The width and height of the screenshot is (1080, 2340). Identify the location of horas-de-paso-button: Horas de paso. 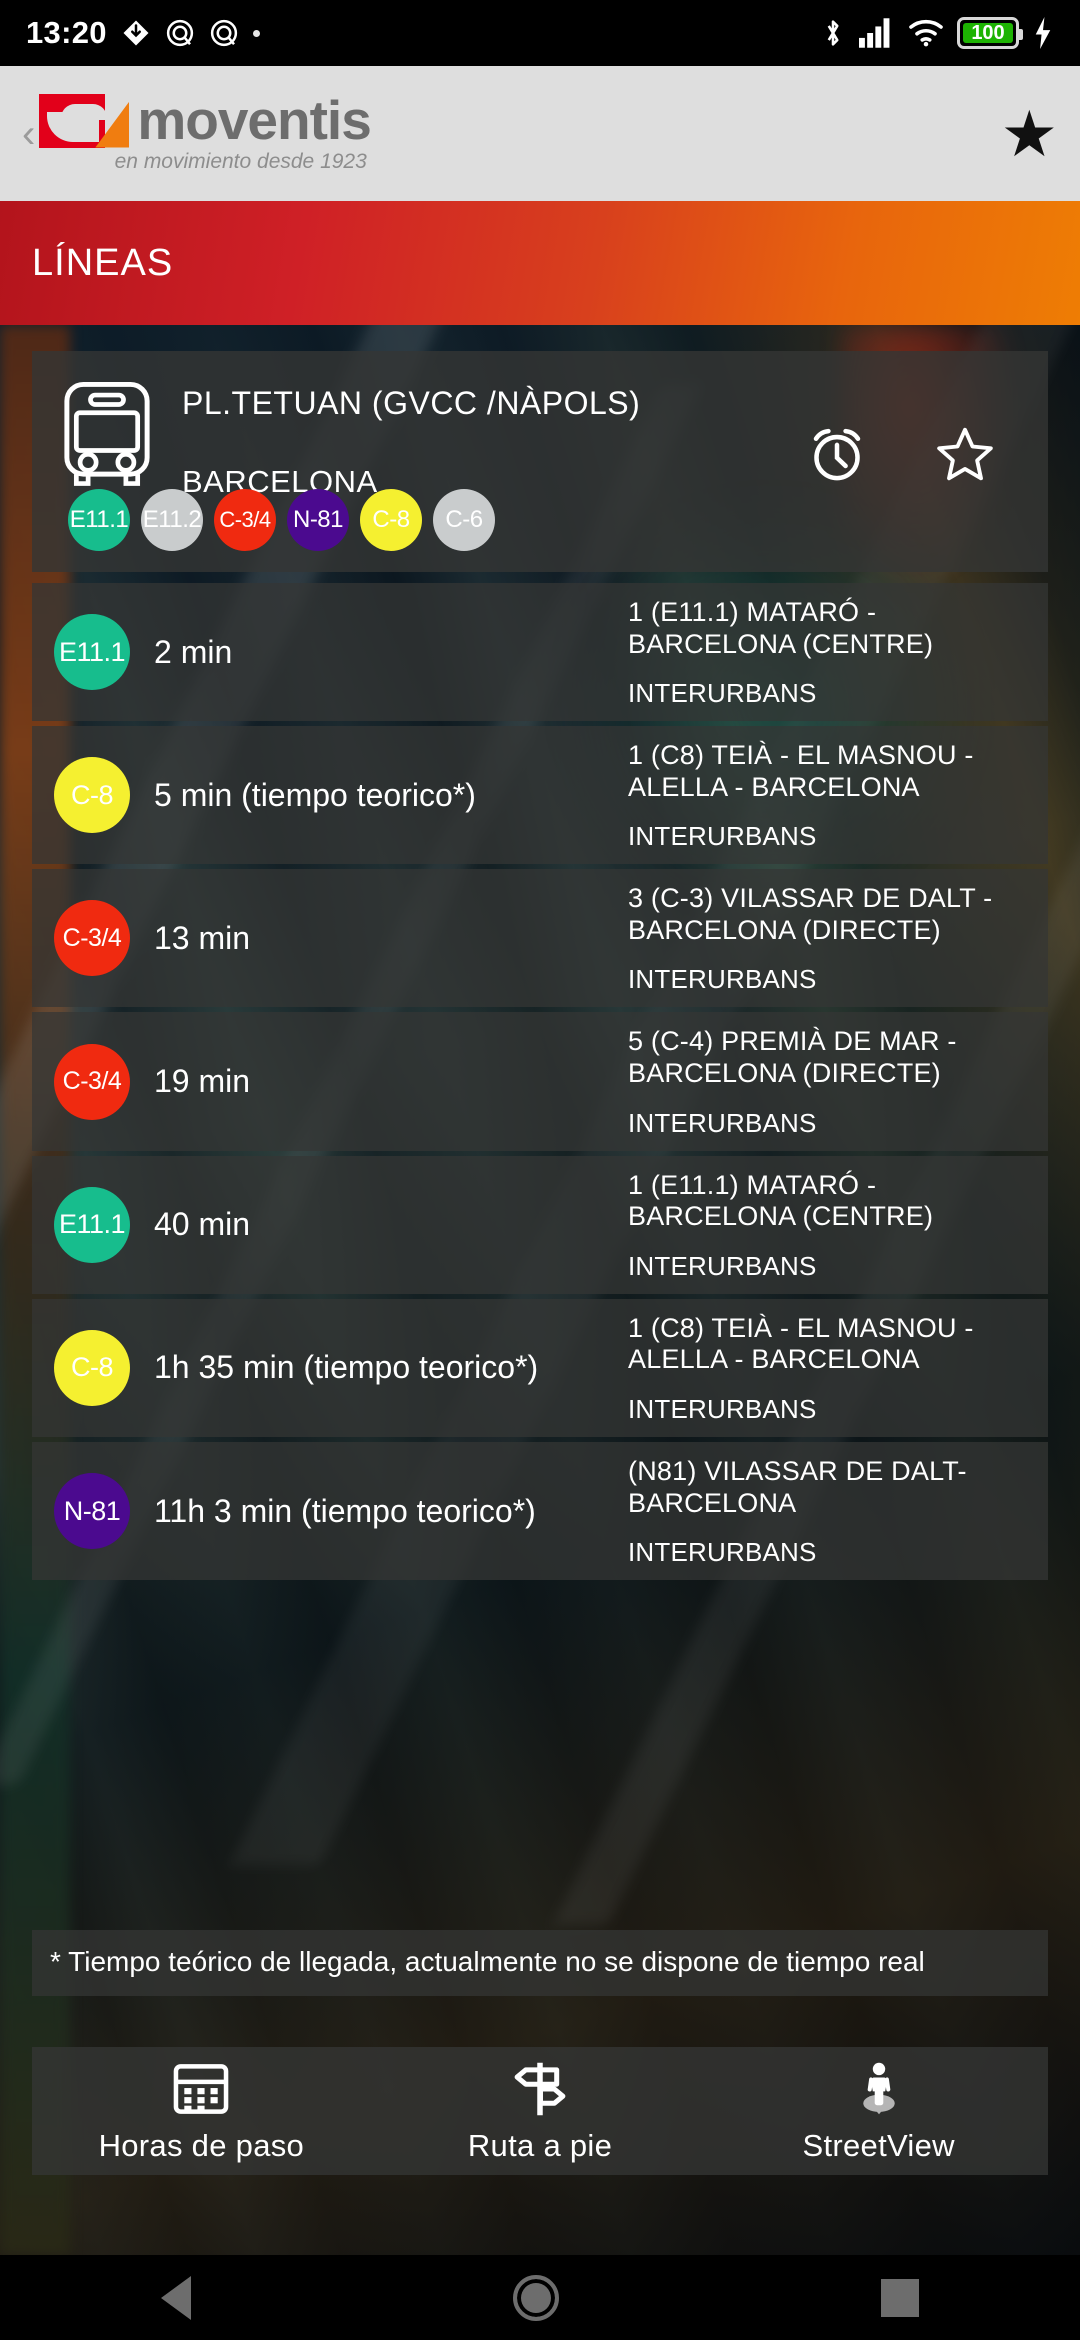
(201, 2111).